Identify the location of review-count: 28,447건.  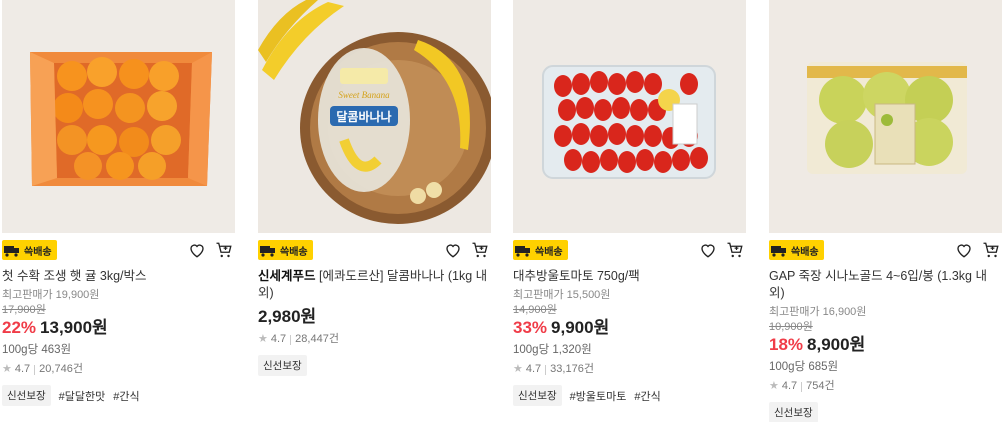
(317, 339).